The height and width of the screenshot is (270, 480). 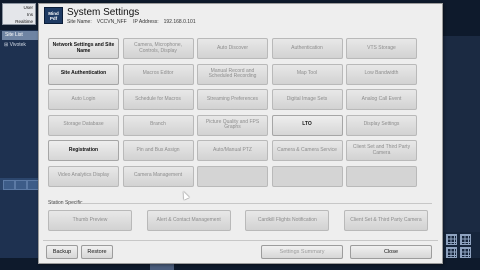 I want to click on network-settings-and-site-name-button: Network Settings and Site Name, so click(x=83, y=48).